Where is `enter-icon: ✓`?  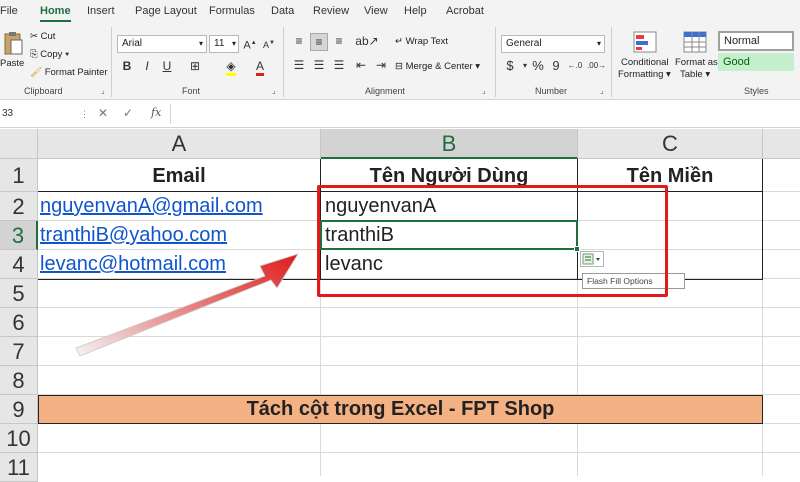
enter-icon: ✓ is located at coordinates (128, 113).